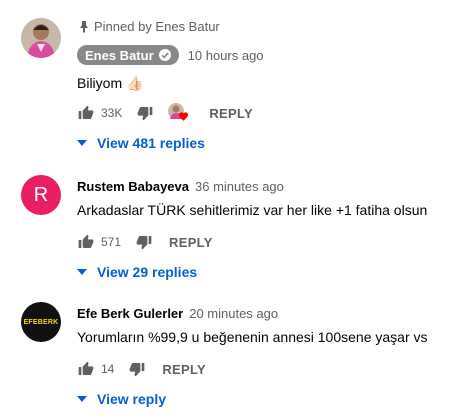  I want to click on pin-icon, so click(84, 26).